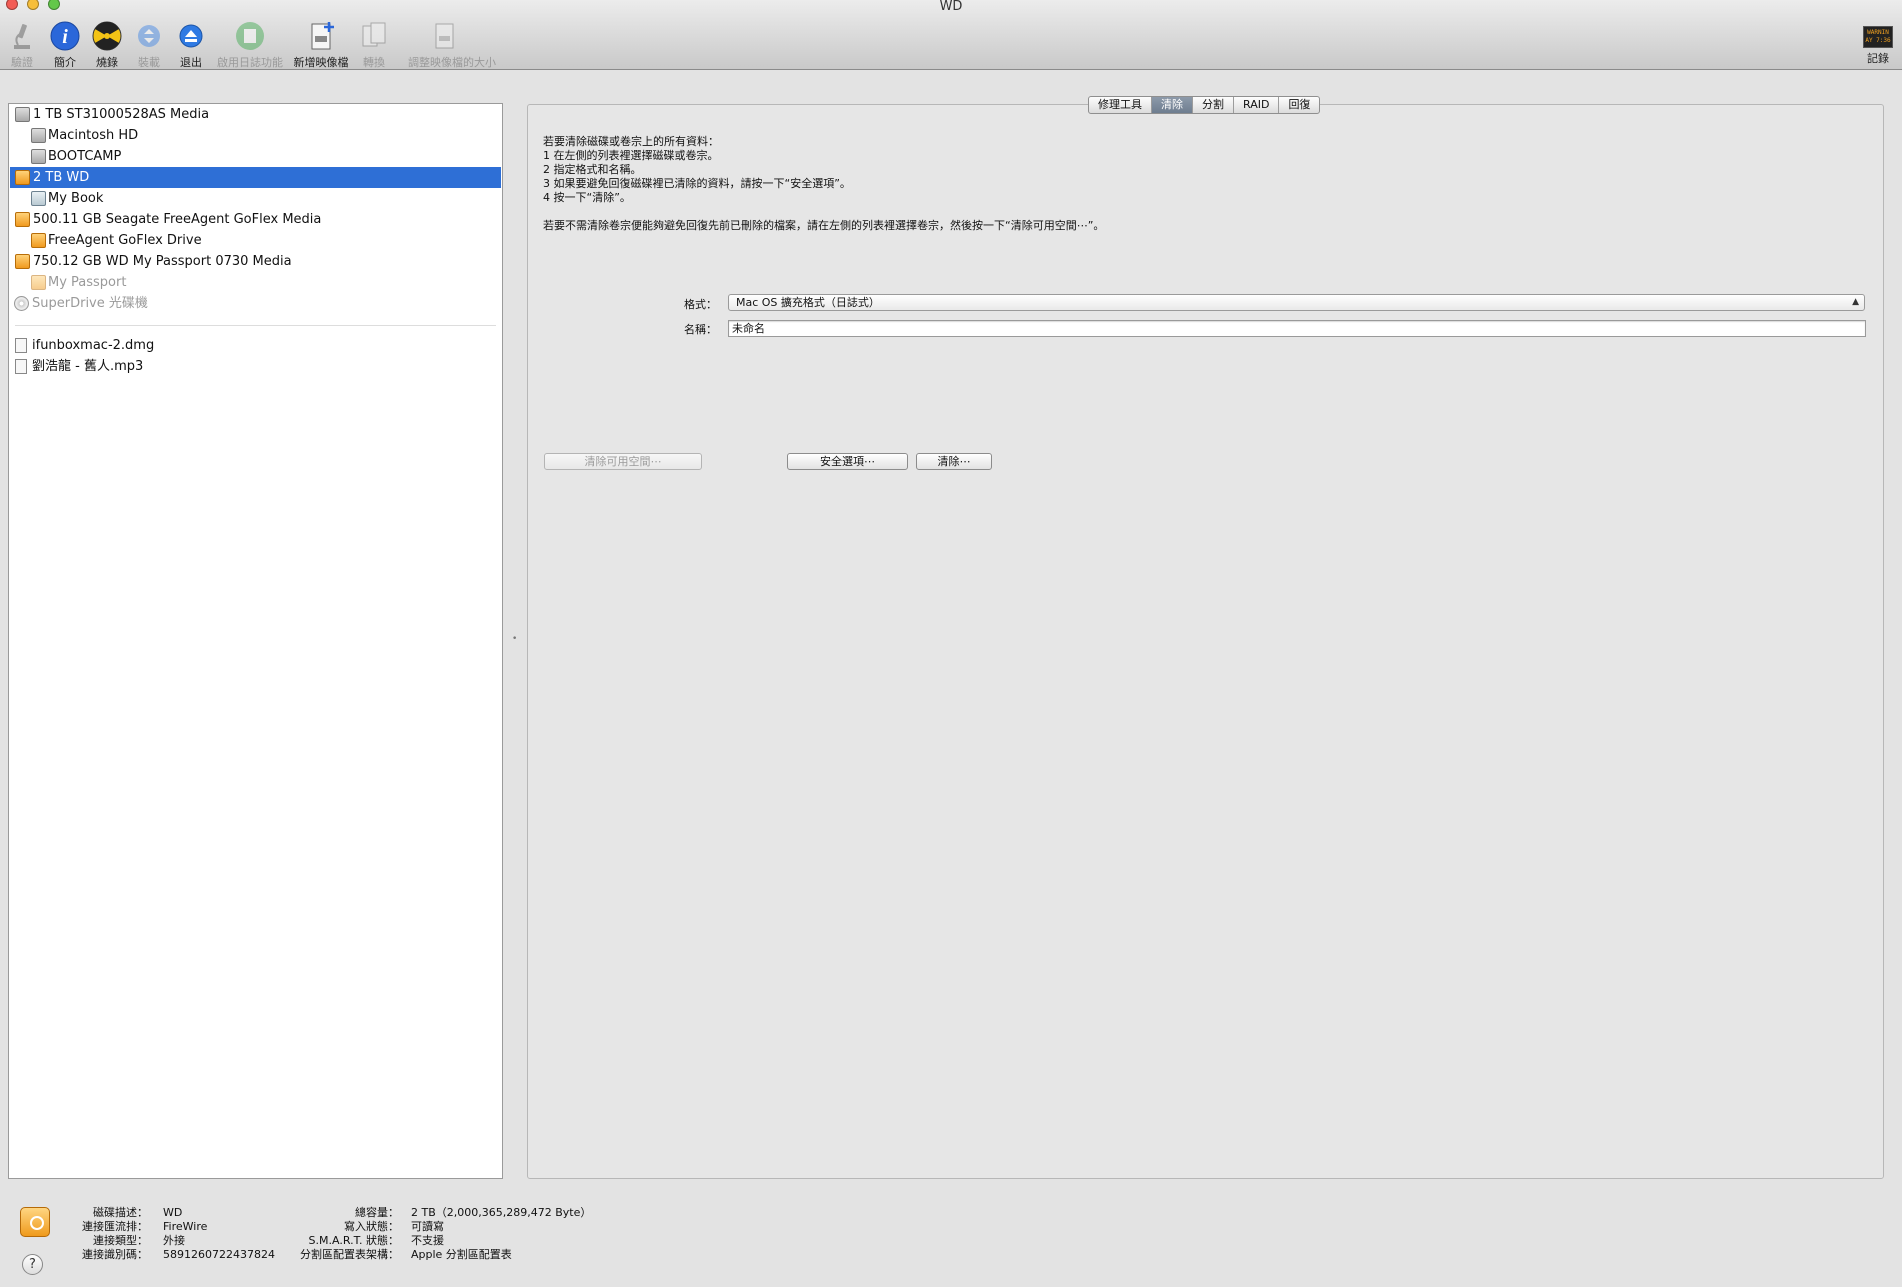  Describe the element at coordinates (255, 114) in the screenshot. I see `sidebar-item-disk: 1 TB ST31000528AS Media` at that location.